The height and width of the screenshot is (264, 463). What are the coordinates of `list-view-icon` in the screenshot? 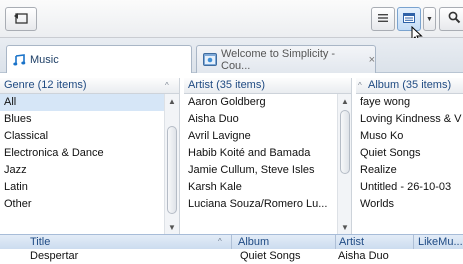 It's located at (383, 19).